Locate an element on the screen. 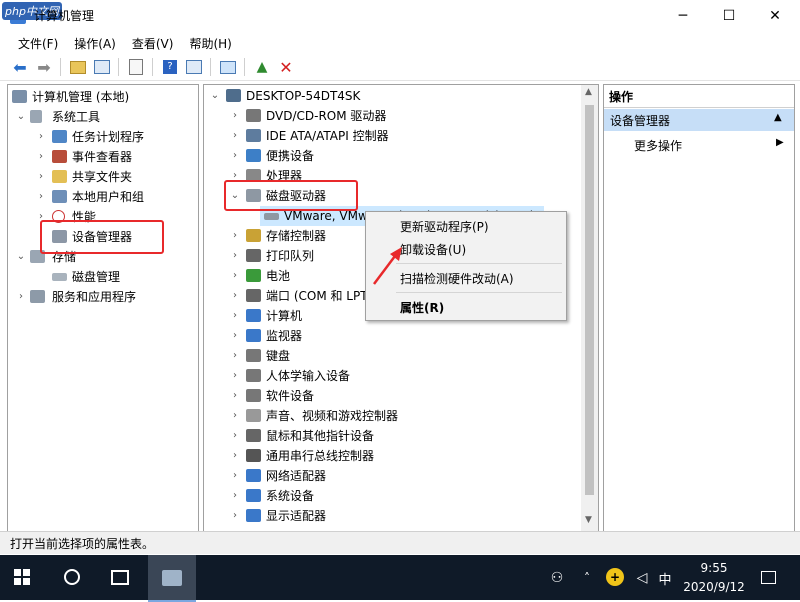  close-button: ✕ is located at coordinates (775, 16).